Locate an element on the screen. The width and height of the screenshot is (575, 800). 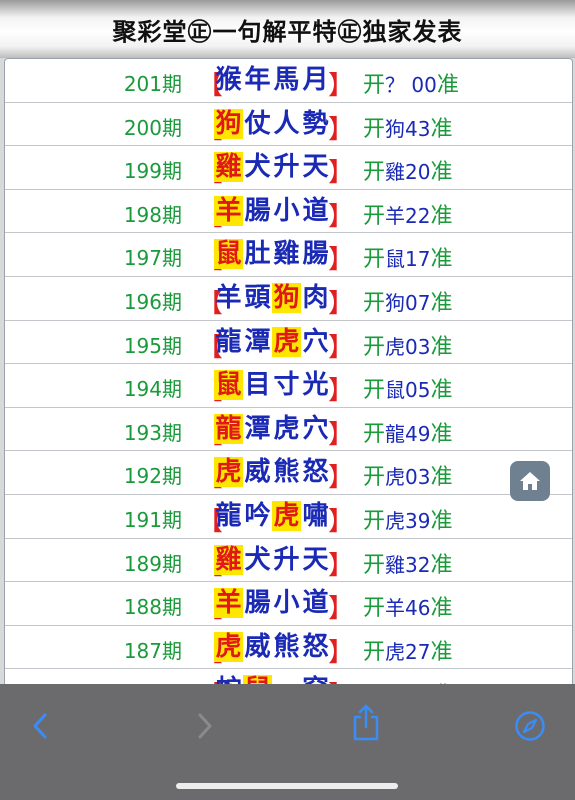
phrase-char: 光 is located at coordinates (315, 385).